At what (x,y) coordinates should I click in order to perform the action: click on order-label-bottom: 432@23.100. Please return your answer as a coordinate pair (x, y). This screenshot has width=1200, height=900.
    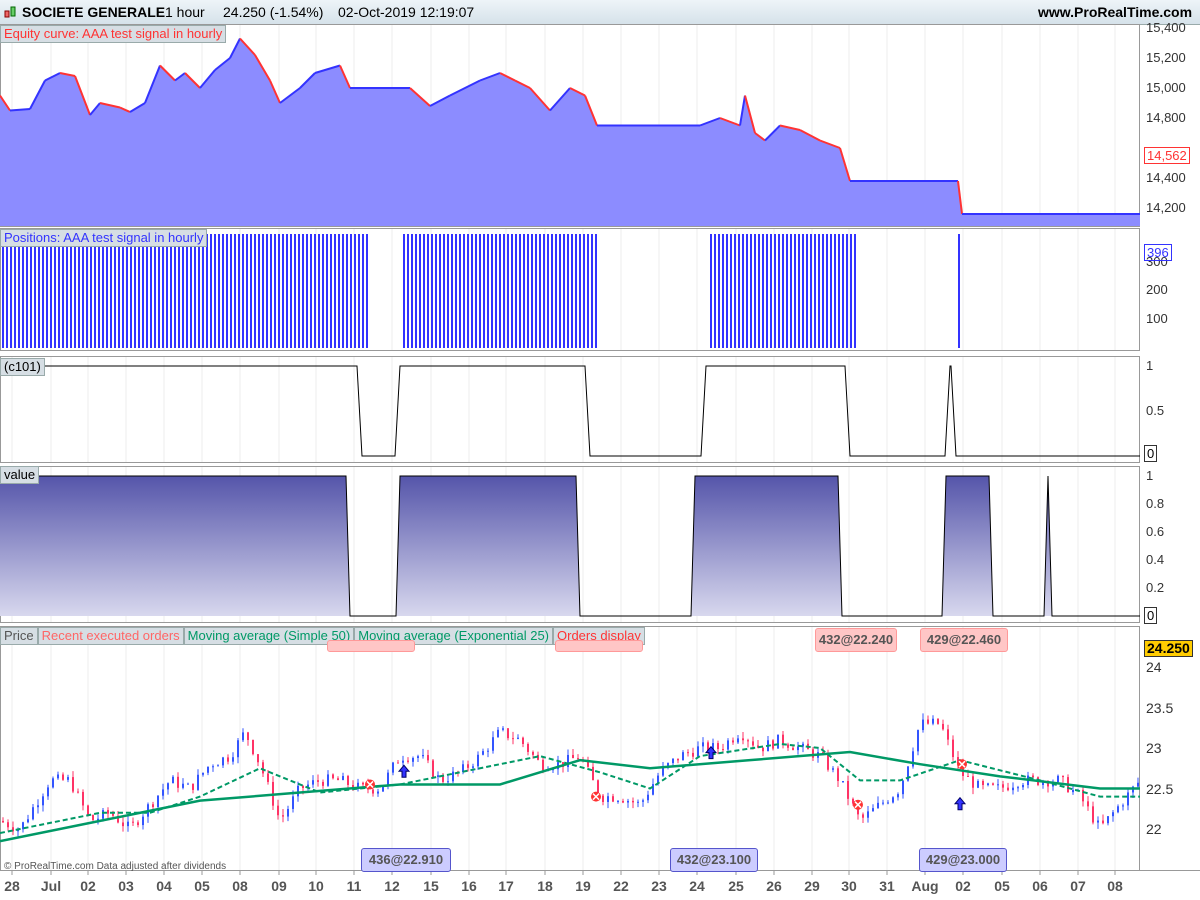
    Looking at the image, I should click on (714, 860).